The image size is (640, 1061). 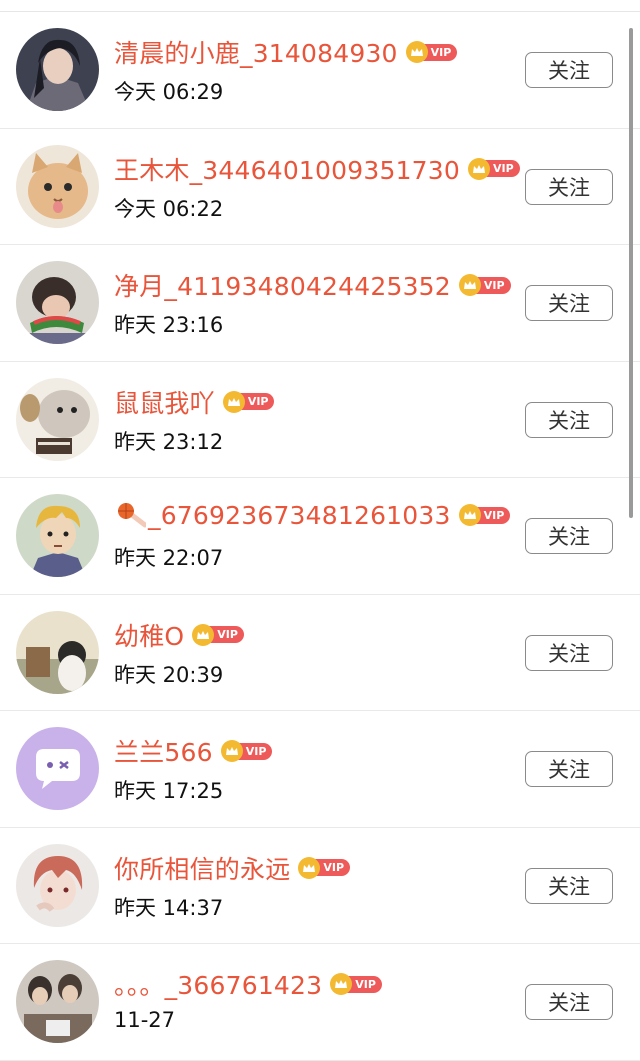 I want to click on follow-time: 昨天 20:39, so click(x=169, y=674).